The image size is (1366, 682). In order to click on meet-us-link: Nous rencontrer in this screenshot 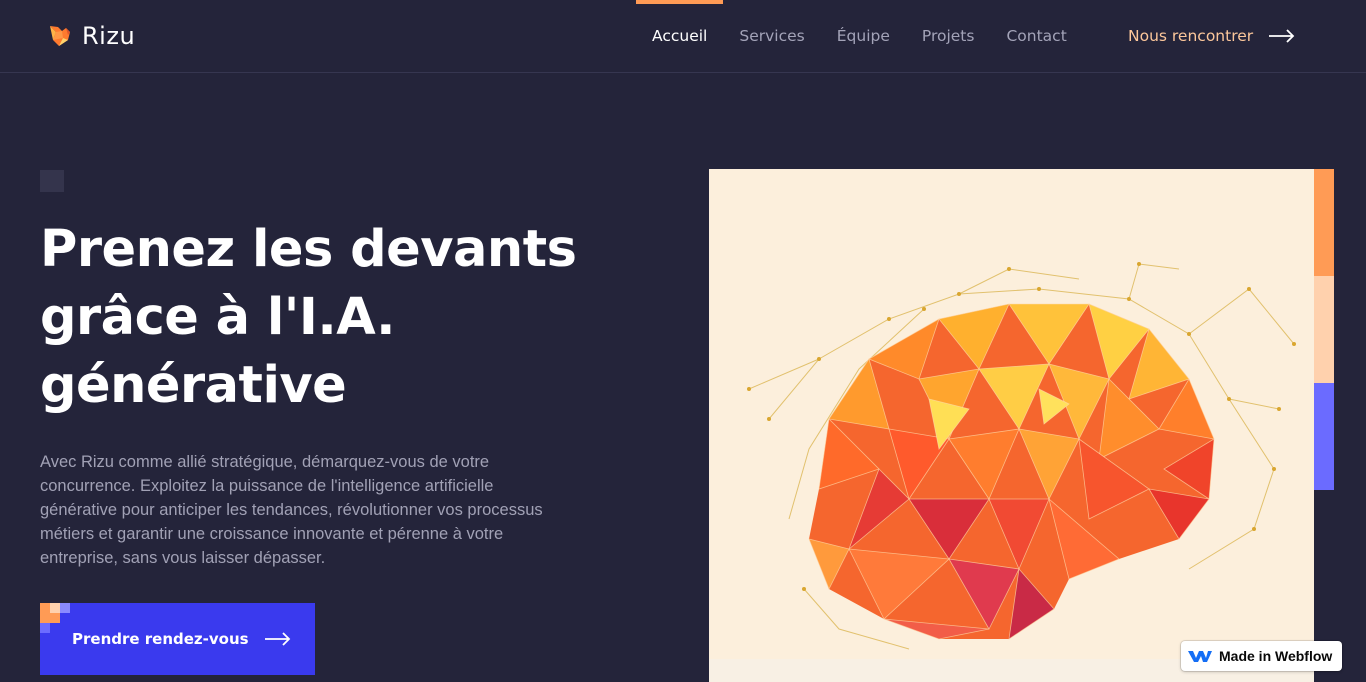, I will do `click(1211, 36)`.